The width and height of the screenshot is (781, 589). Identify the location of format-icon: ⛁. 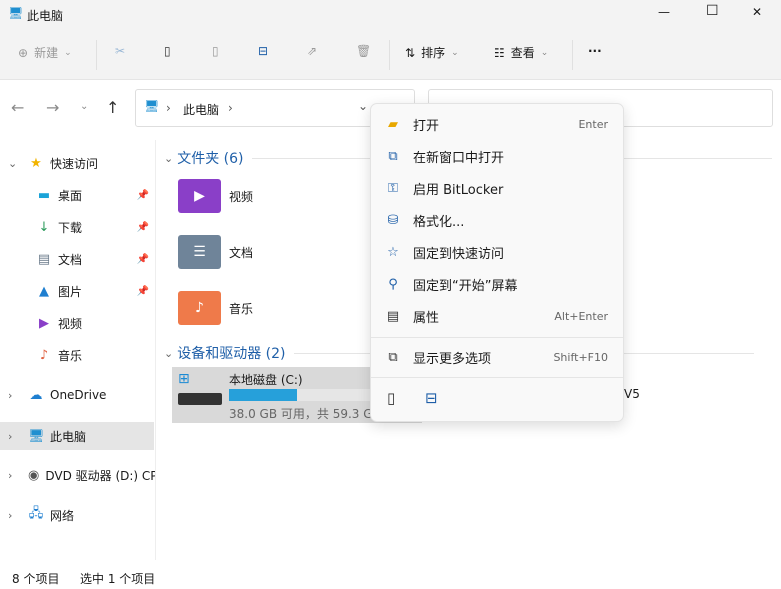
(393, 220).